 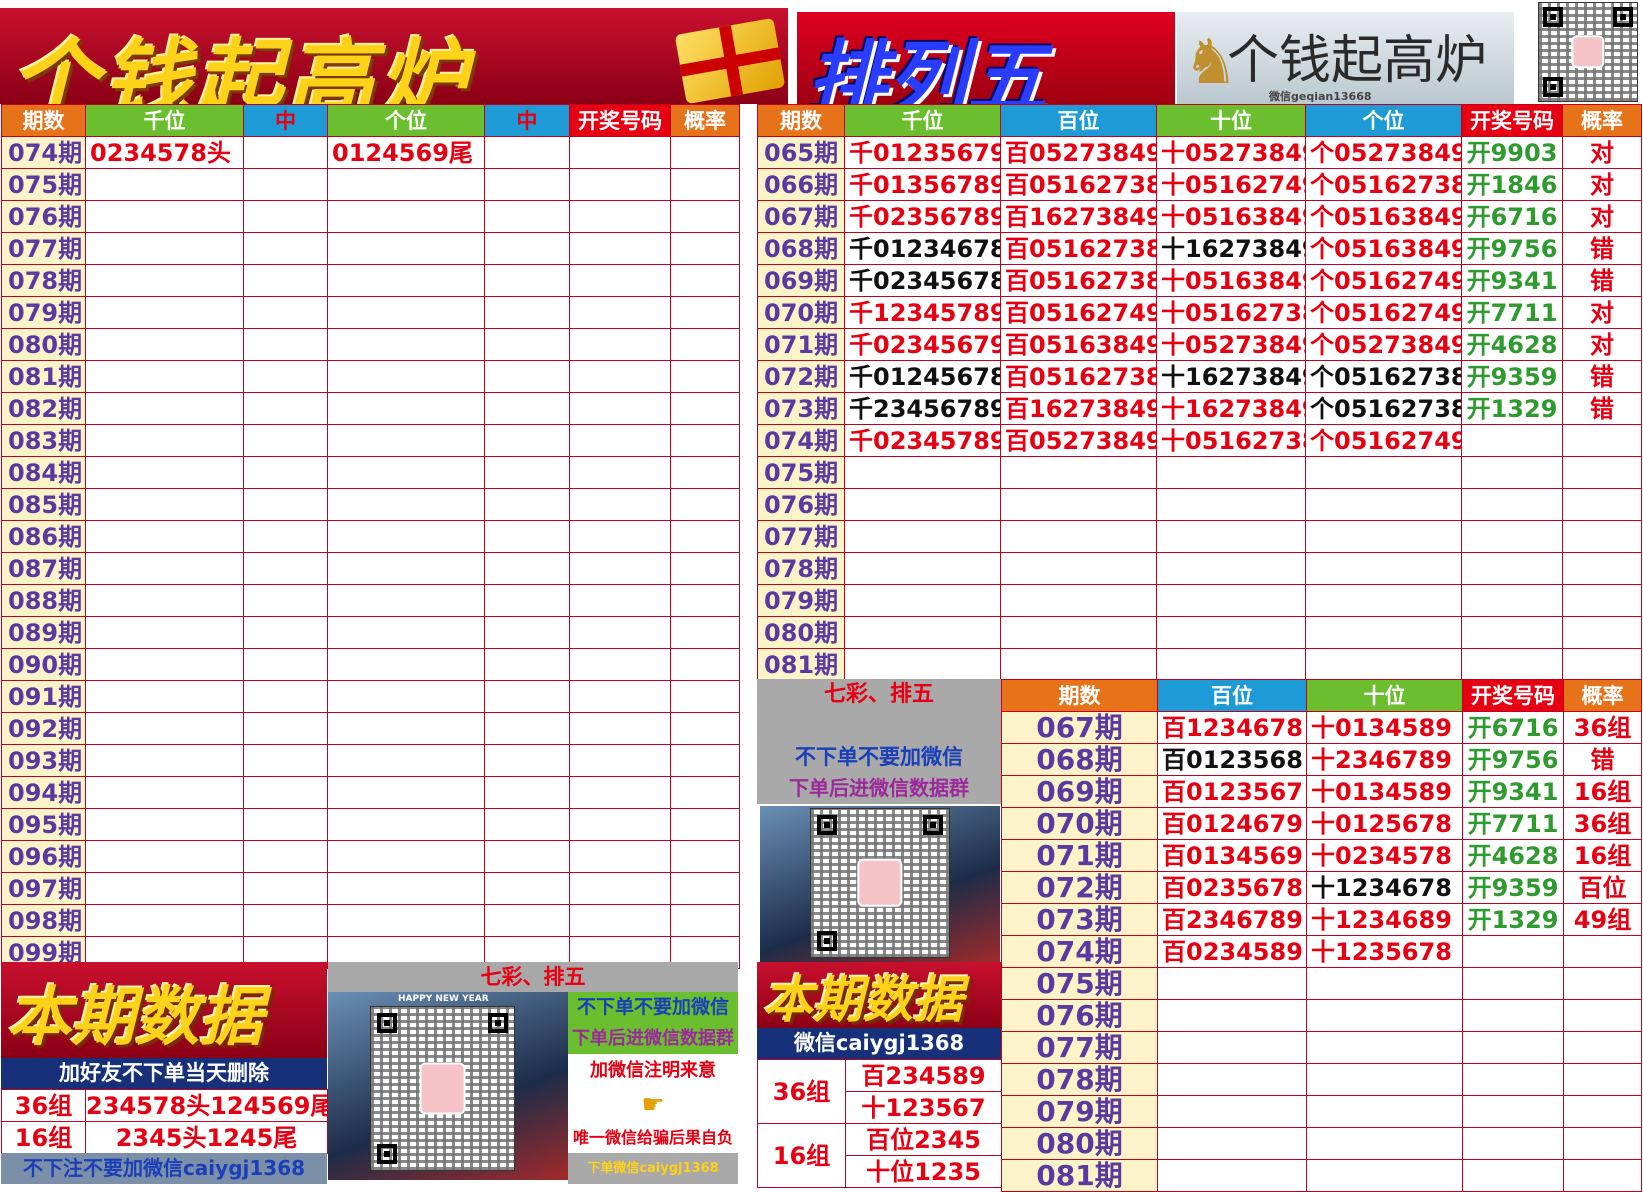 I want to click on bl-r2-label: 16组, so click(x=43, y=1137).